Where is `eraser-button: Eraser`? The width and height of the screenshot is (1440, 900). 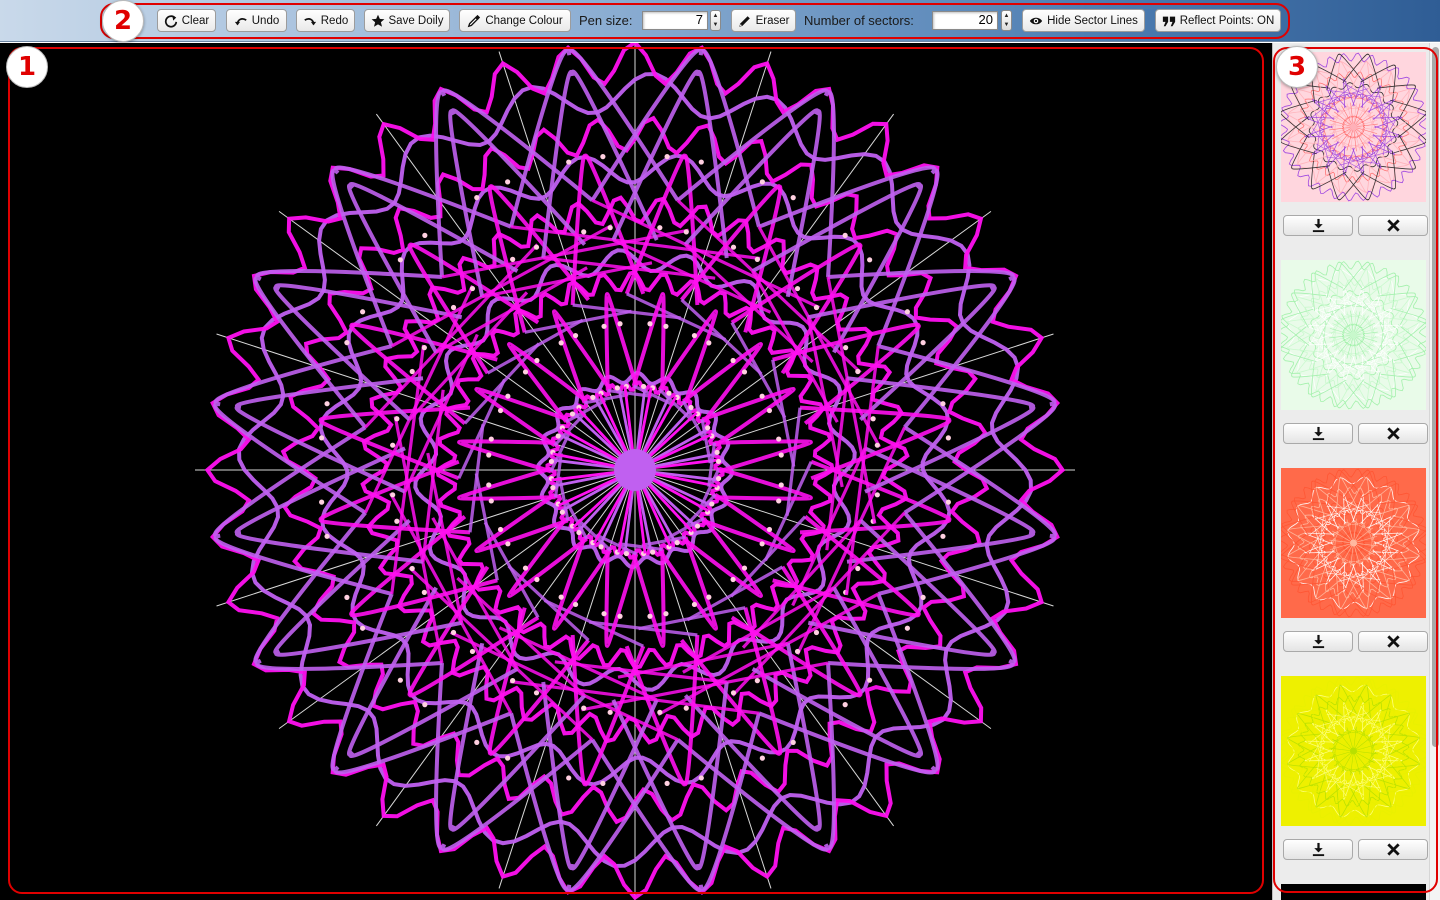 eraser-button: Eraser is located at coordinates (763, 20).